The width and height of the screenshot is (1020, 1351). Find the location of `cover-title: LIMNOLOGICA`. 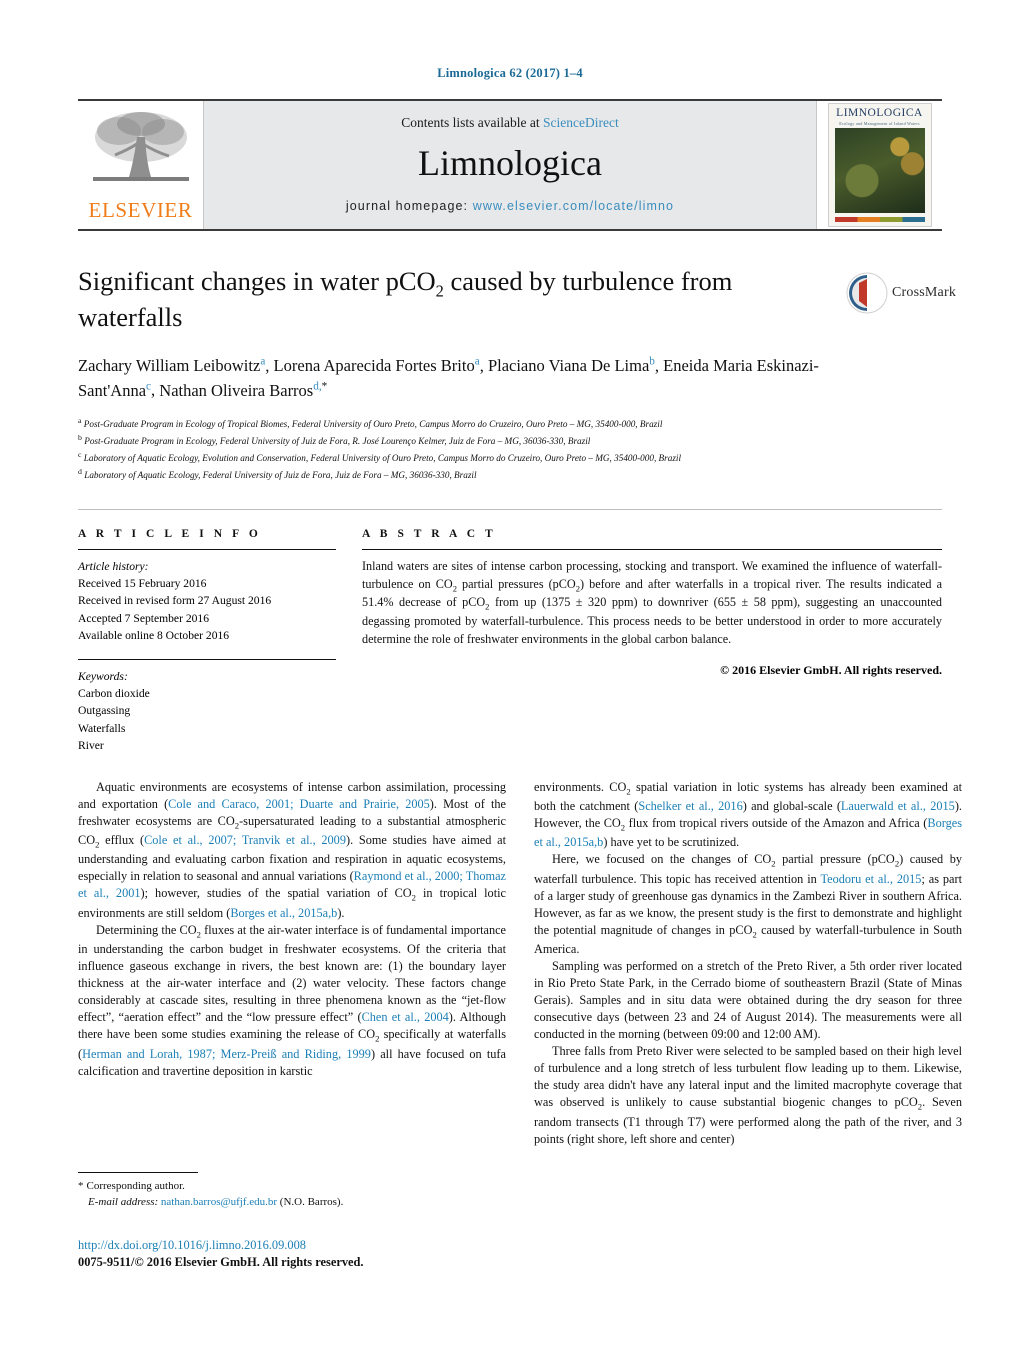

cover-title: LIMNOLOGICA is located at coordinates (879, 113).